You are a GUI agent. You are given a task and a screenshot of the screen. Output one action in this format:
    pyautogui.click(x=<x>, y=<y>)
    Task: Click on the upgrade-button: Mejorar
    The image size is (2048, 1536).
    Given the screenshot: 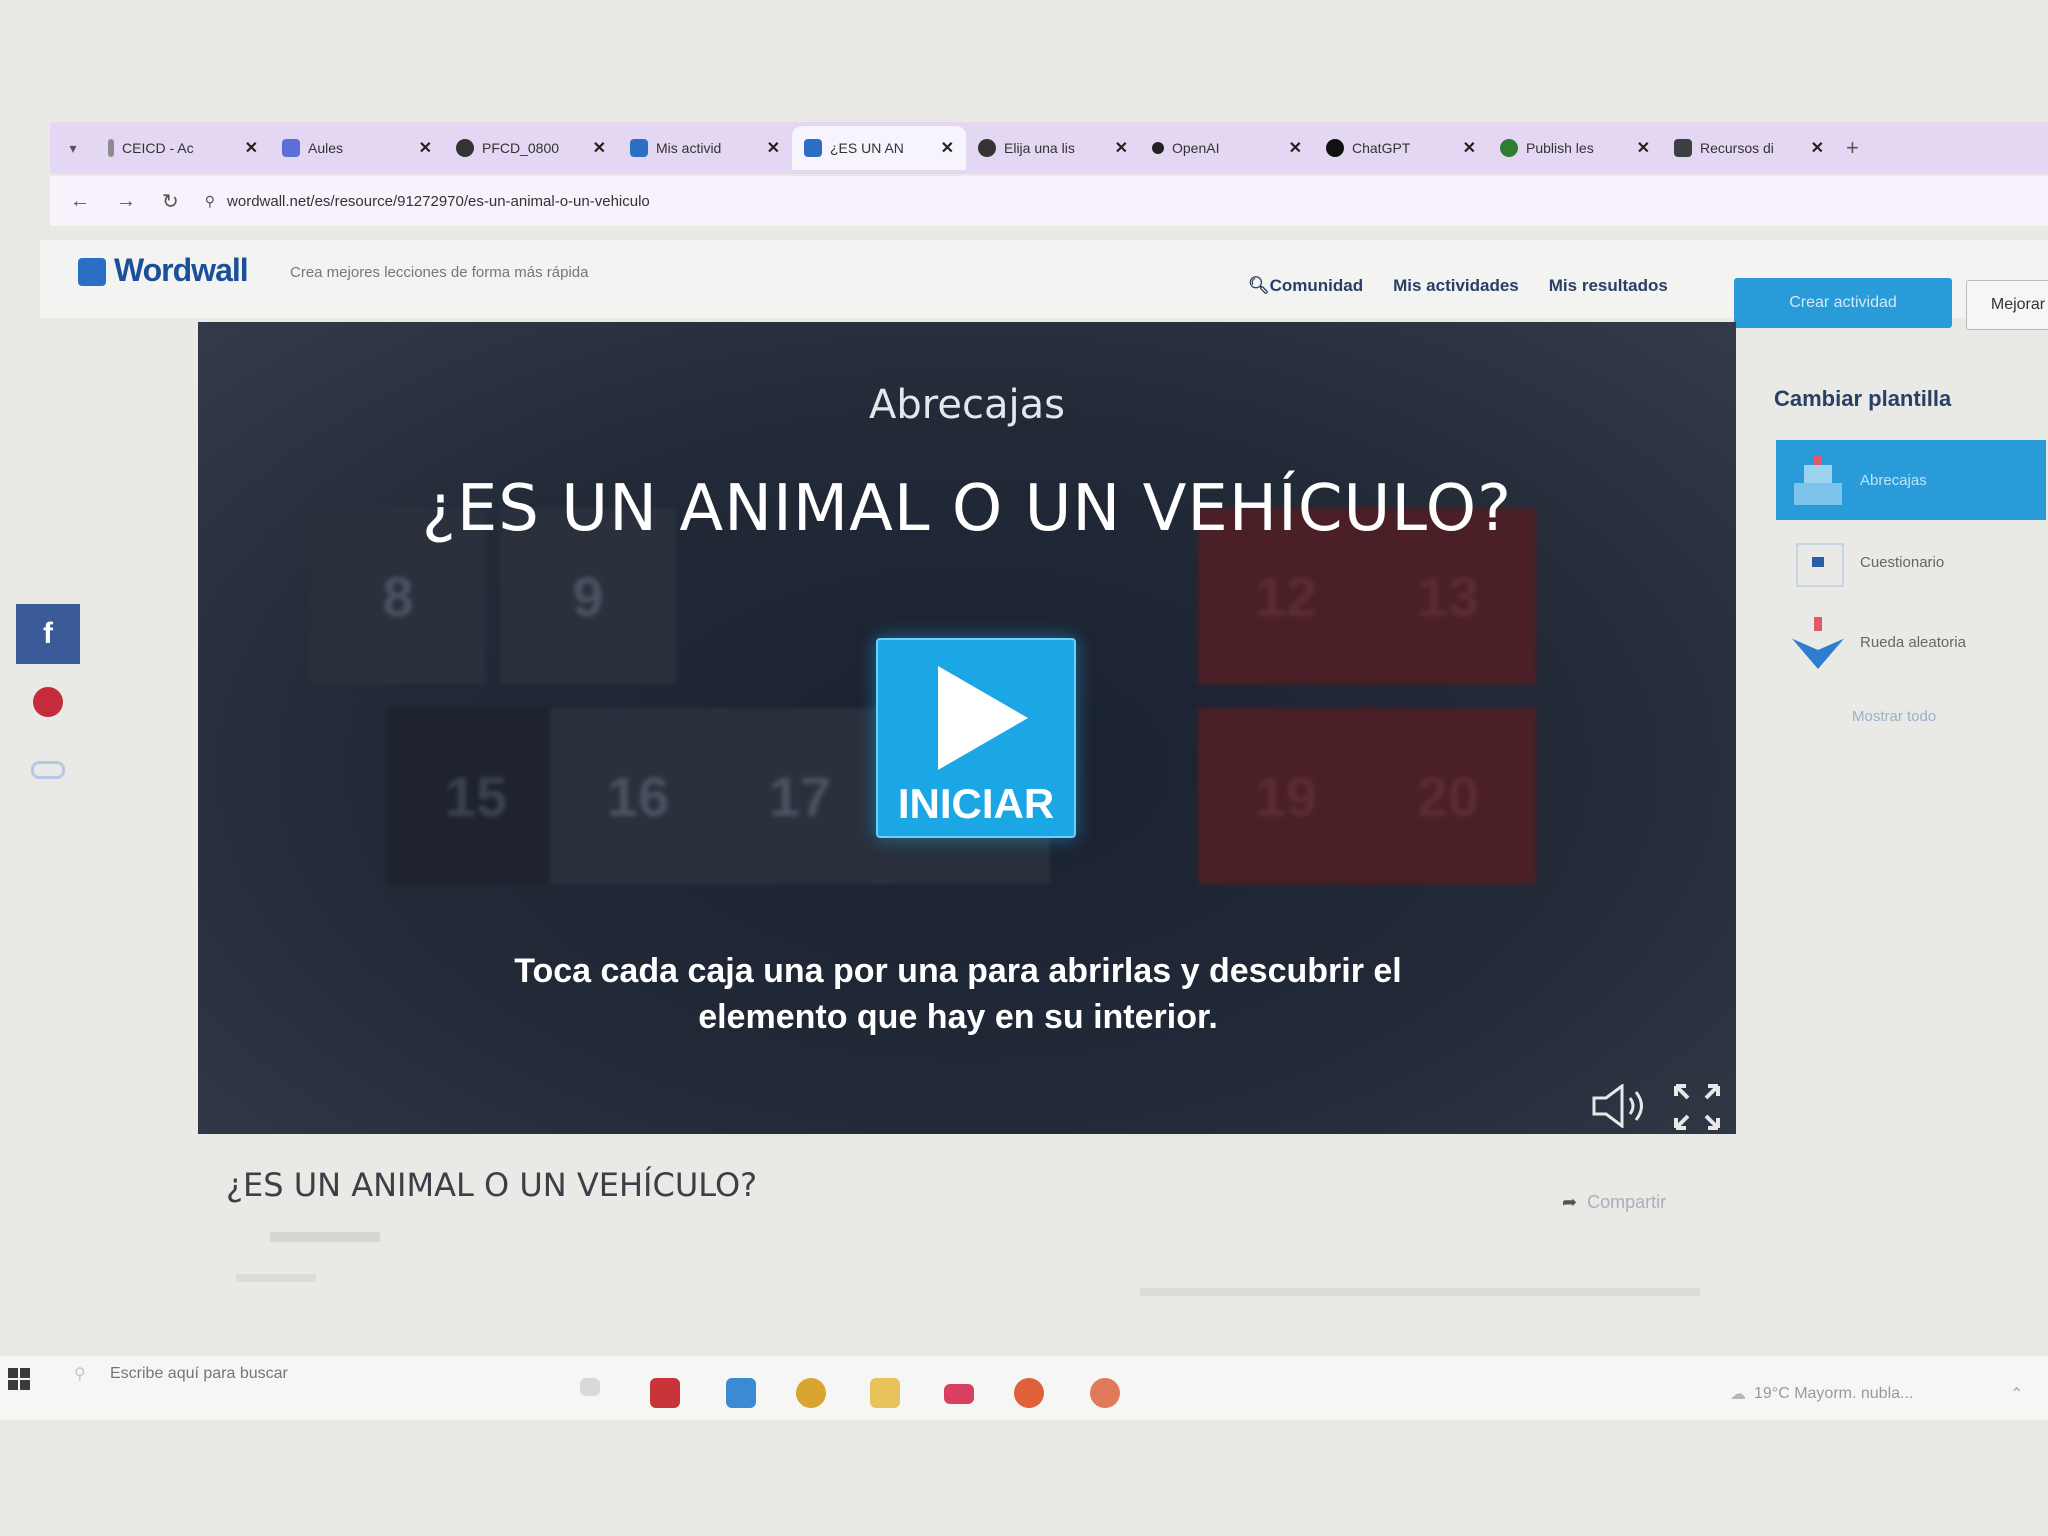 What is the action you would take?
    pyautogui.click(x=2007, y=305)
    